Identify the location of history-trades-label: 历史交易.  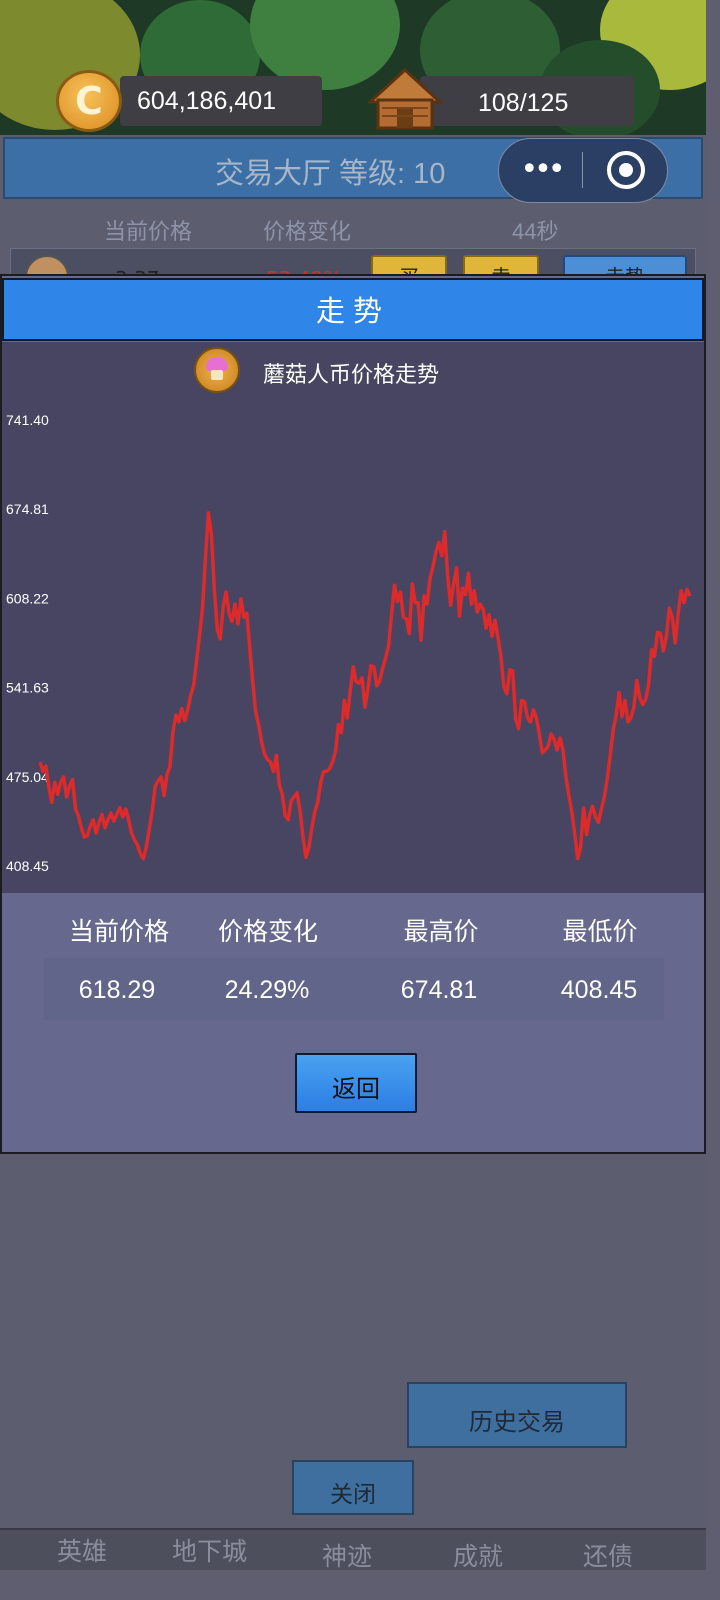
(517, 1422).